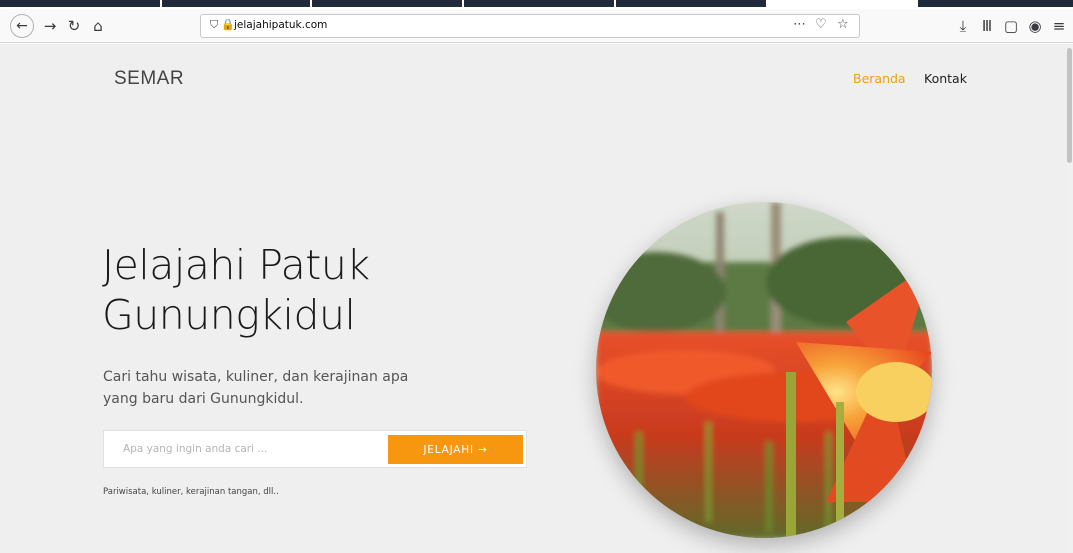 The height and width of the screenshot is (553, 1073). Describe the element at coordinates (214, 25) in the screenshot. I see `shield-icon: ⛉` at that location.